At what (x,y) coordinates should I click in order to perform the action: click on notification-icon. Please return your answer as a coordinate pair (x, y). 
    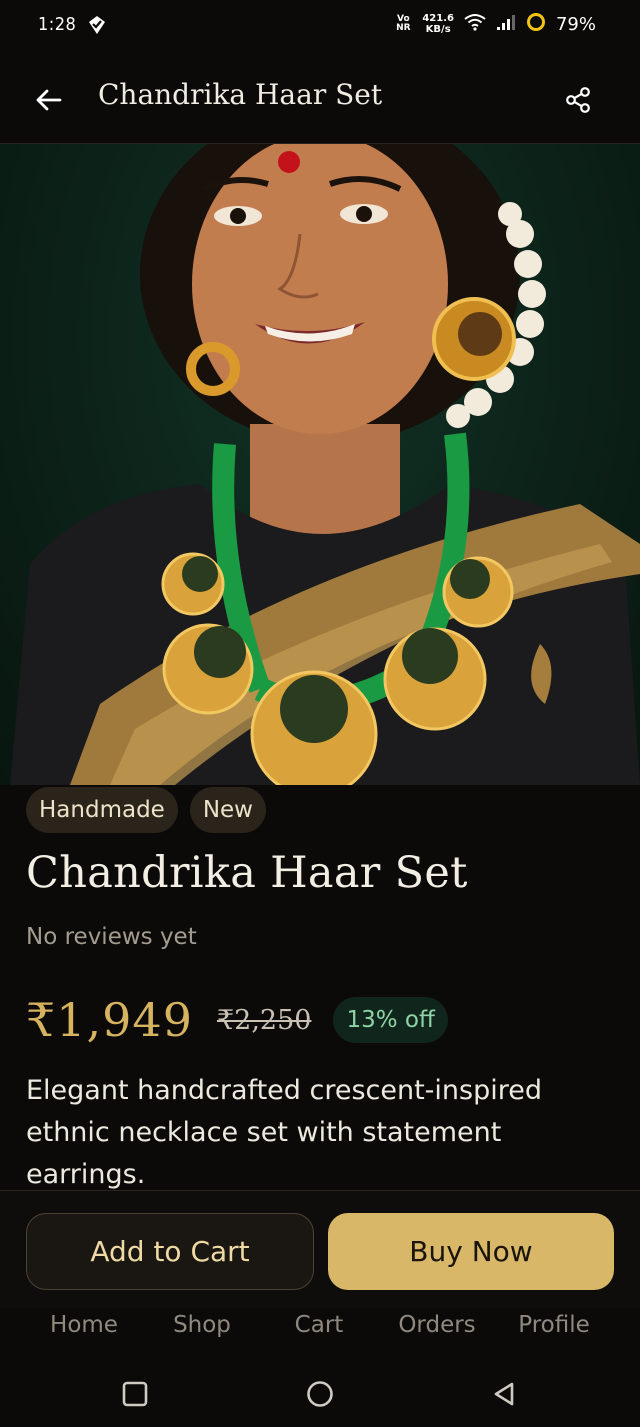
    Looking at the image, I should click on (97, 27).